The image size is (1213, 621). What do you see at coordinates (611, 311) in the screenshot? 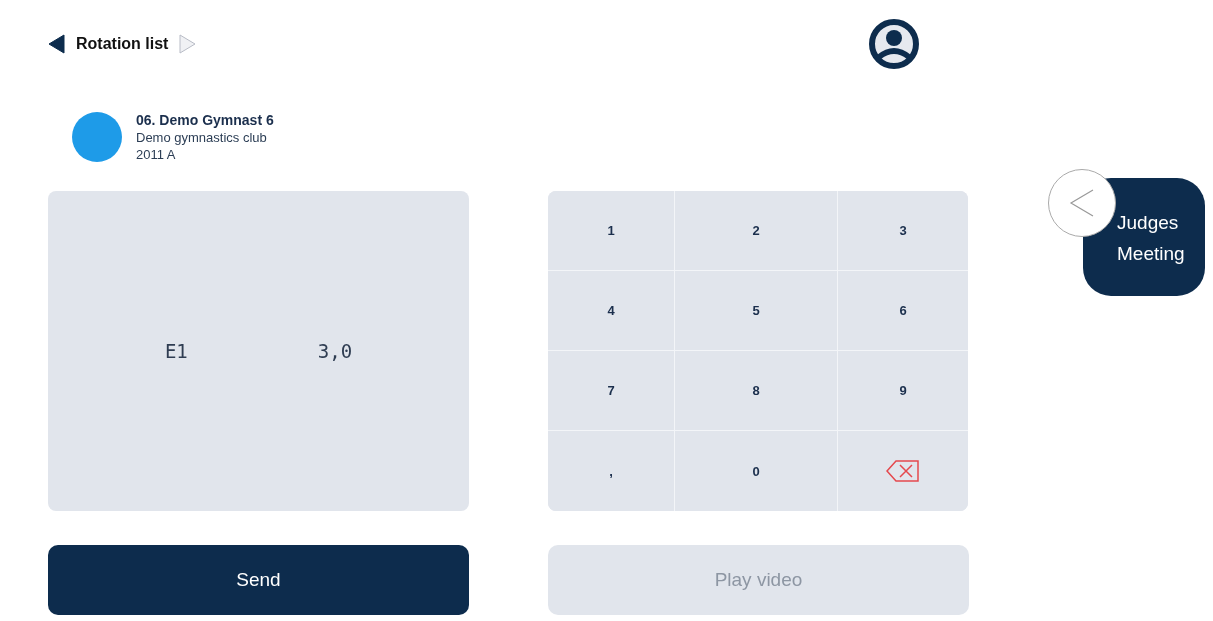
I see `keypad-key: 4` at bounding box center [611, 311].